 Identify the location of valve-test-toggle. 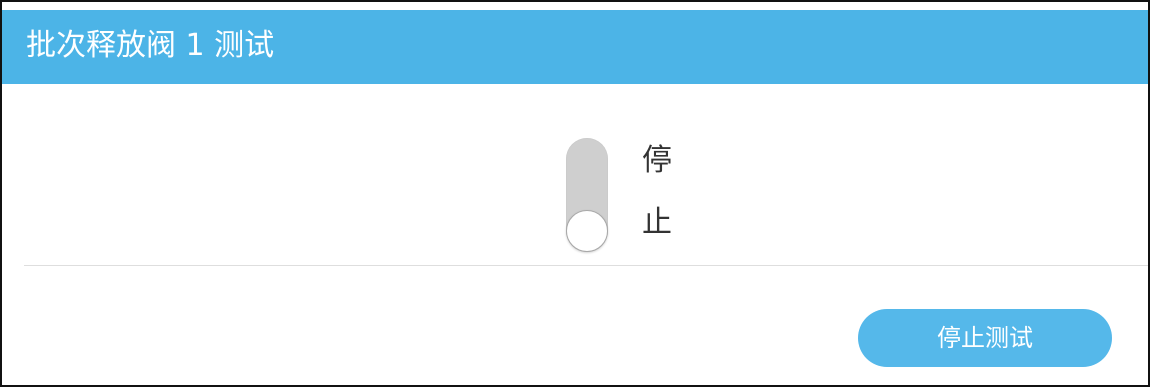
(587, 195).